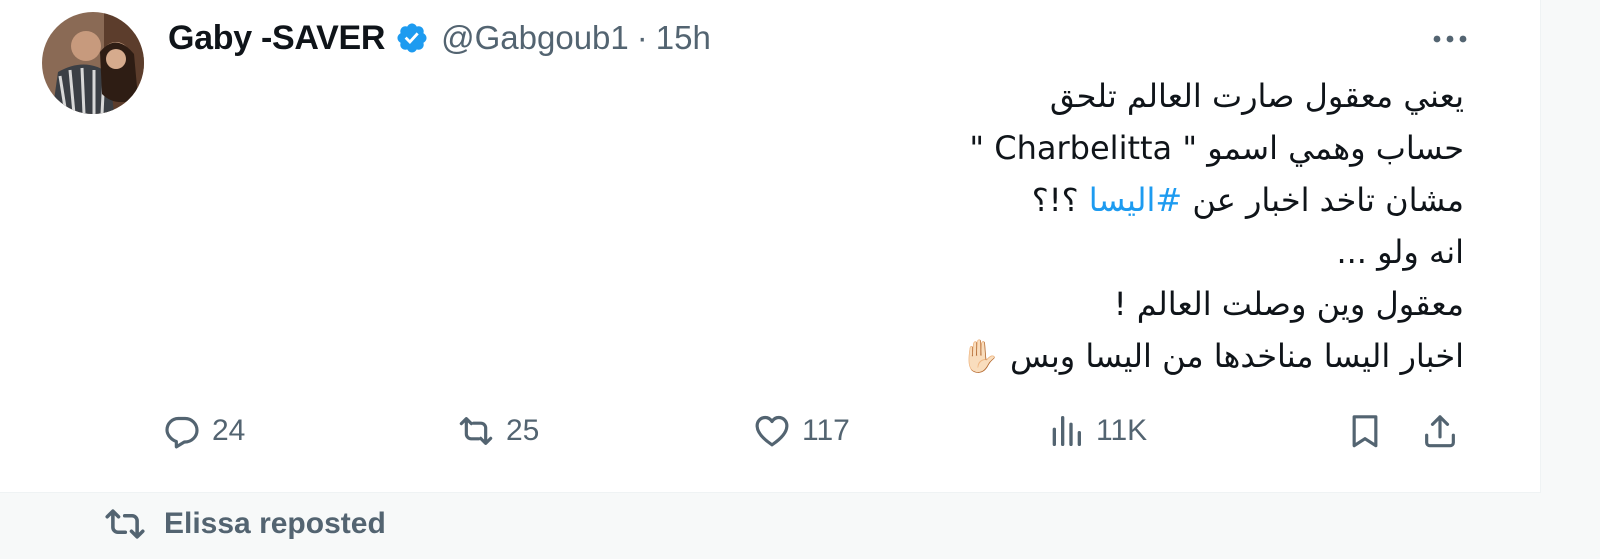 The height and width of the screenshot is (559, 1600). Describe the element at coordinates (683, 38) in the screenshot. I see `tweet-time: 15h` at that location.